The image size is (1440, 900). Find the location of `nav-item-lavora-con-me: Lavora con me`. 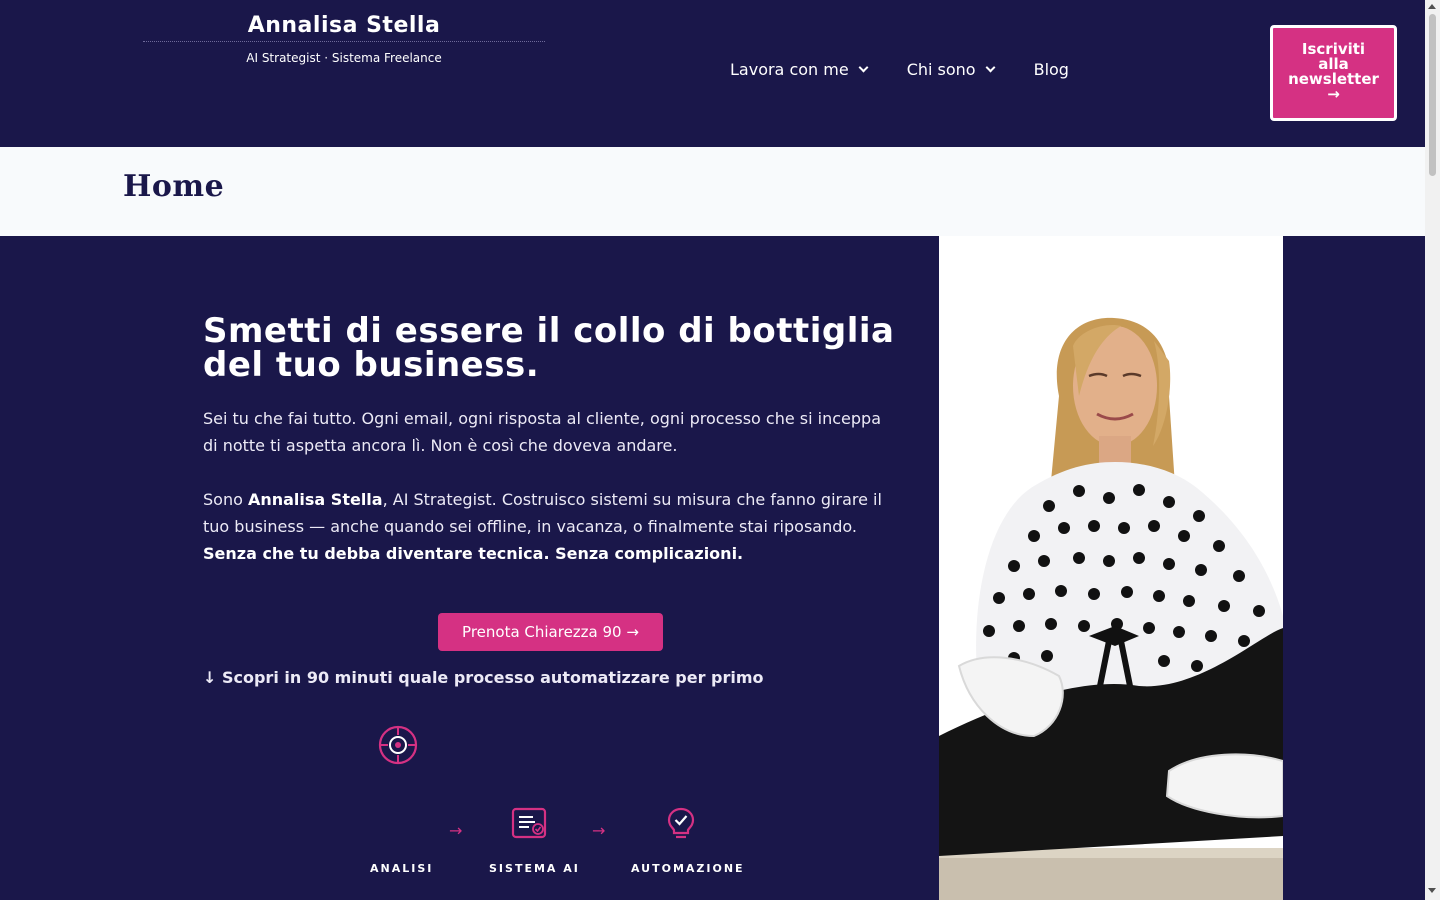

nav-item-lavora-con-me: Lavora con me is located at coordinates (799, 69).